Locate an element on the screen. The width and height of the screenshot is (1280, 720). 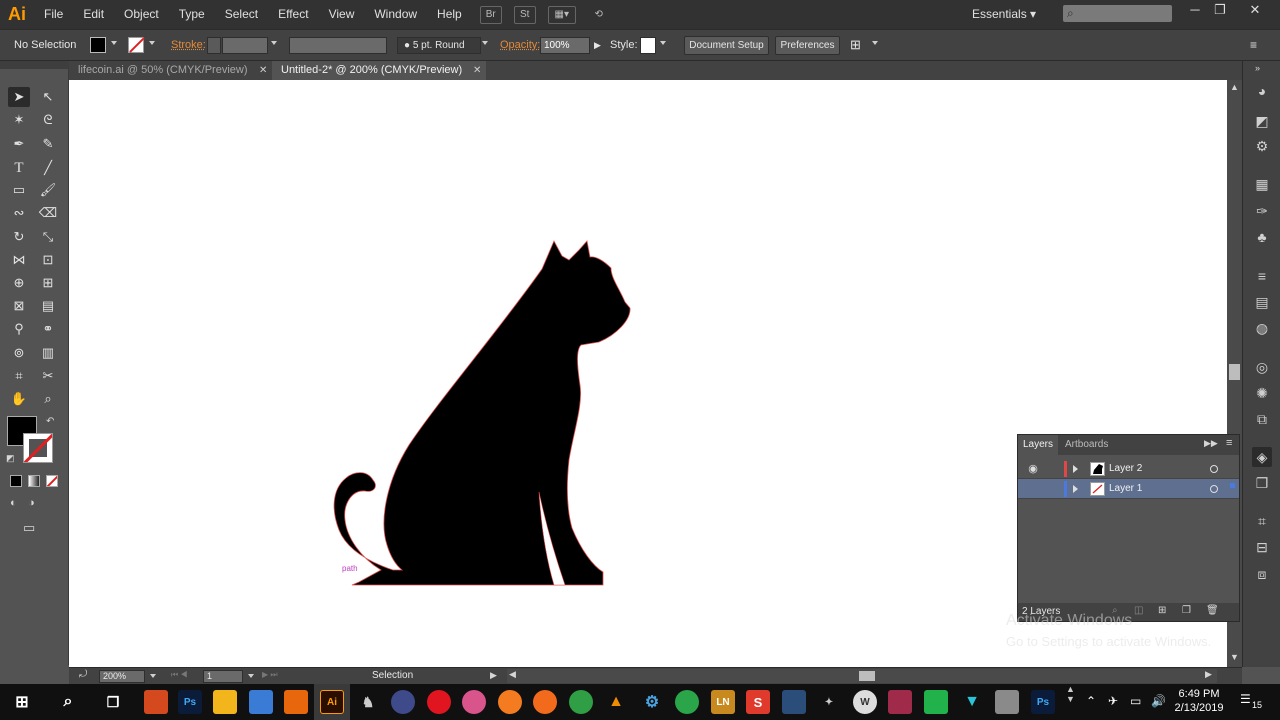
default-colors-icon: ◩ is located at coordinates (10, 458).